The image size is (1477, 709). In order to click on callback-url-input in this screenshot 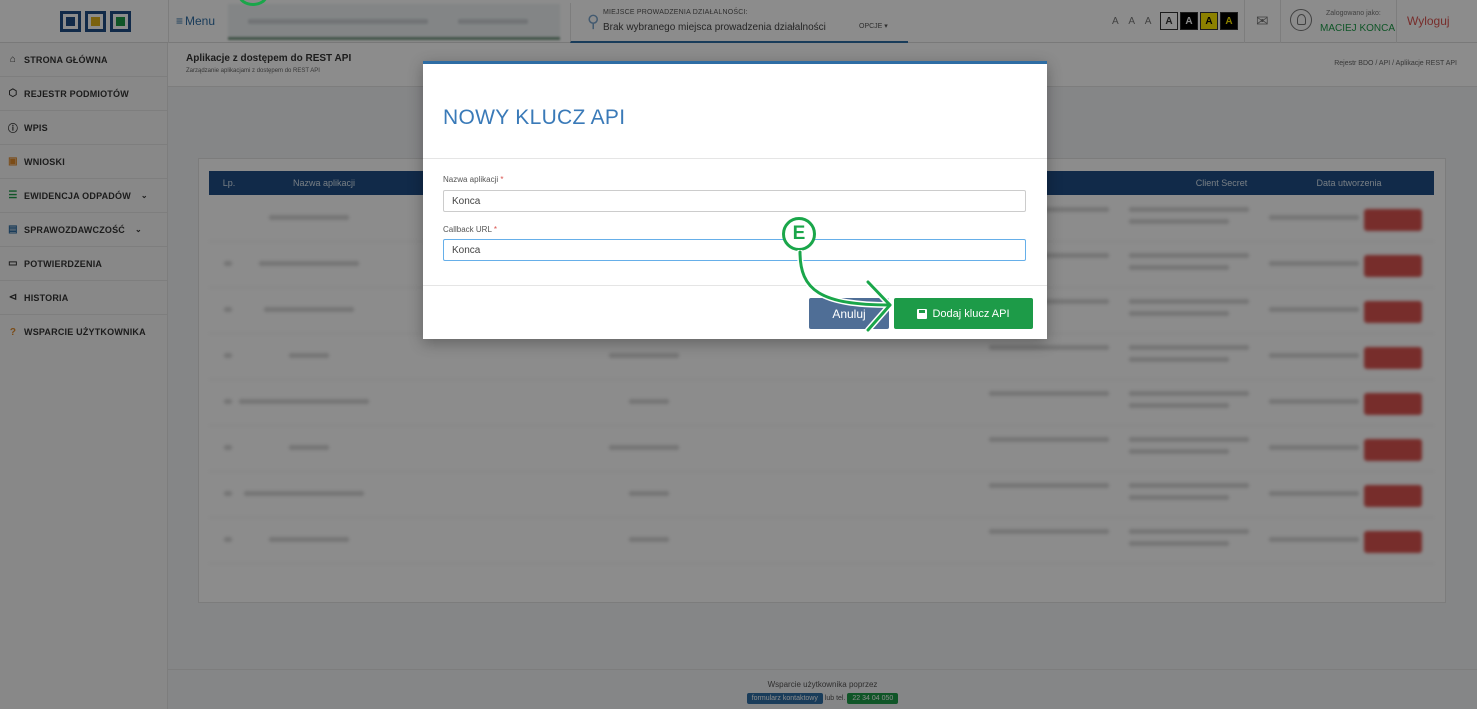, I will do `click(734, 250)`.